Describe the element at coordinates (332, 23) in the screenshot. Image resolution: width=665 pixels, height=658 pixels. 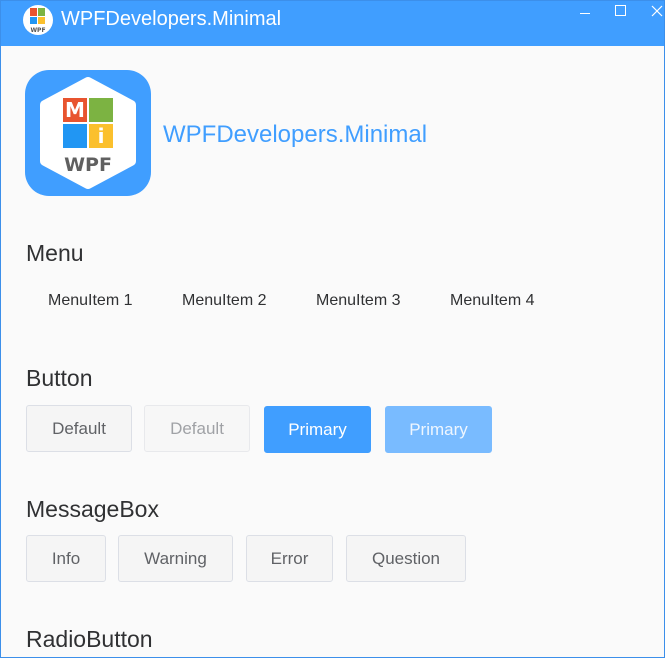
I see `title-bar: WPF WPFDevelopers.Minimal` at that location.